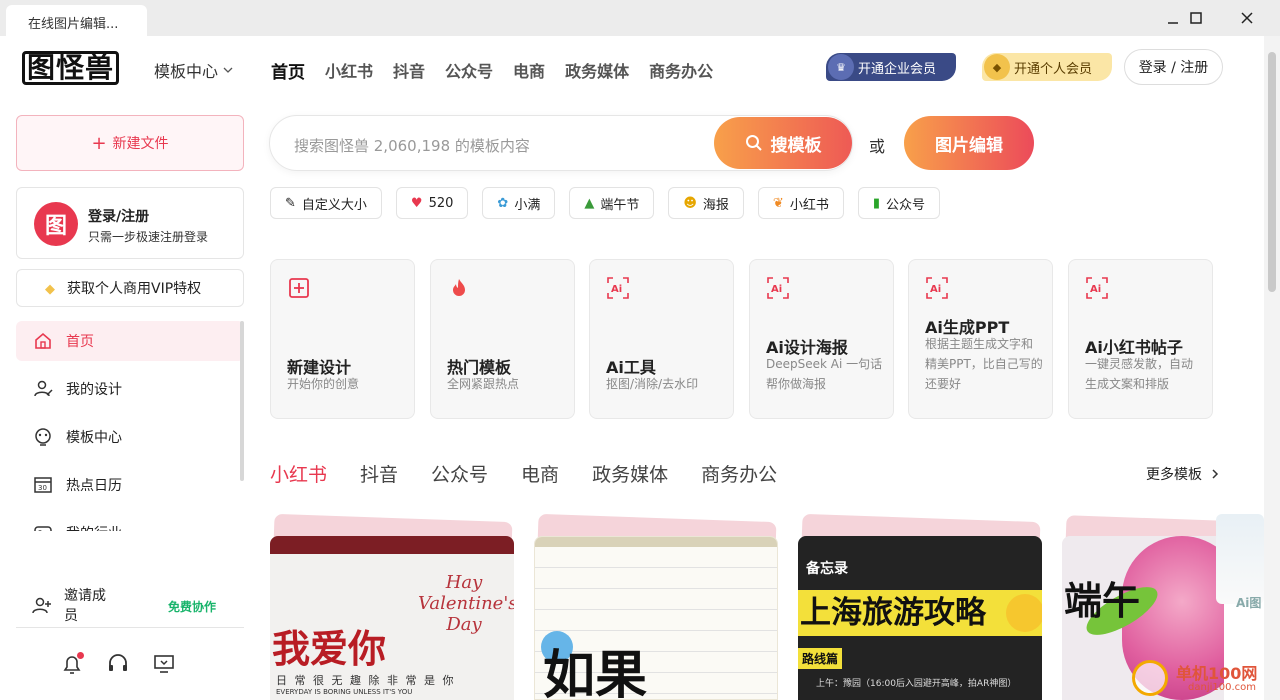 This screenshot has height=700, width=1280. Describe the element at coordinates (242, 401) in the screenshot. I see `menu-scrollbar` at that location.